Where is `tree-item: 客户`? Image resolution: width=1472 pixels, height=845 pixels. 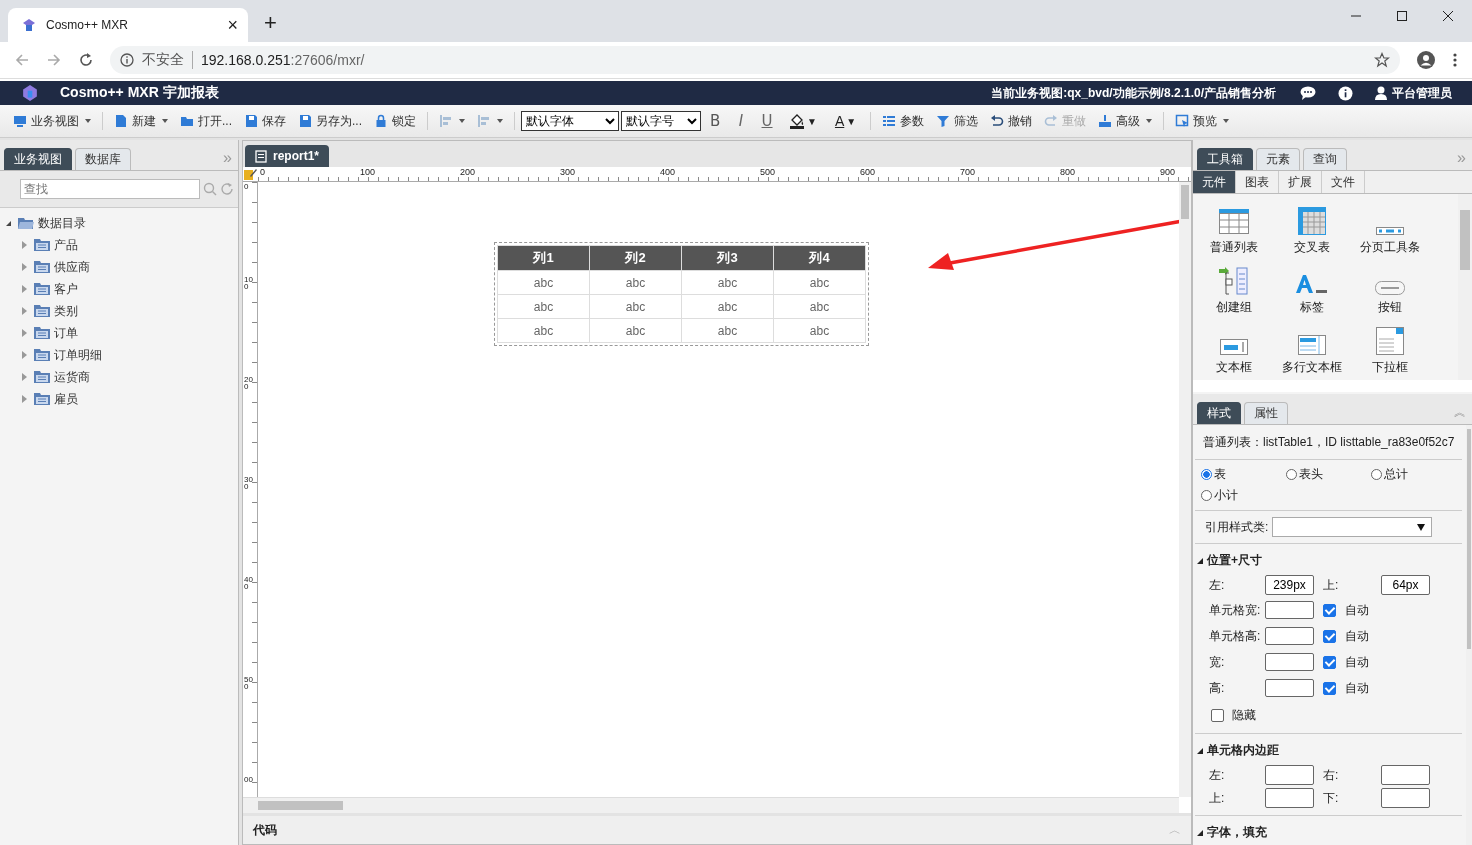
tree-item: 客户 is located at coordinates (130, 289).